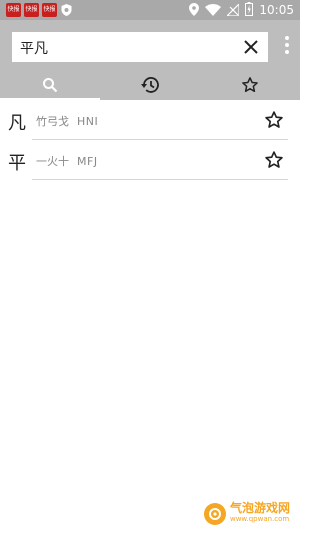  What do you see at coordinates (213, 10) in the screenshot?
I see `wifi-icon` at bounding box center [213, 10].